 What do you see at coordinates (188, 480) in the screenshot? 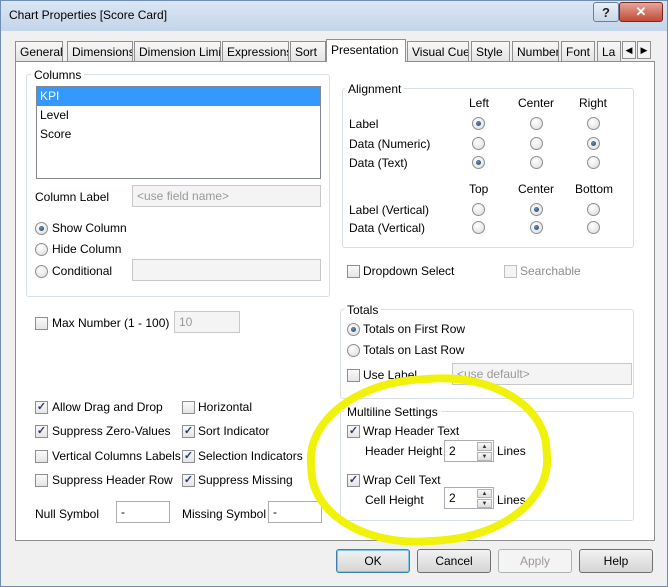
I see `suppress-missing-checkbox: ✓` at bounding box center [188, 480].